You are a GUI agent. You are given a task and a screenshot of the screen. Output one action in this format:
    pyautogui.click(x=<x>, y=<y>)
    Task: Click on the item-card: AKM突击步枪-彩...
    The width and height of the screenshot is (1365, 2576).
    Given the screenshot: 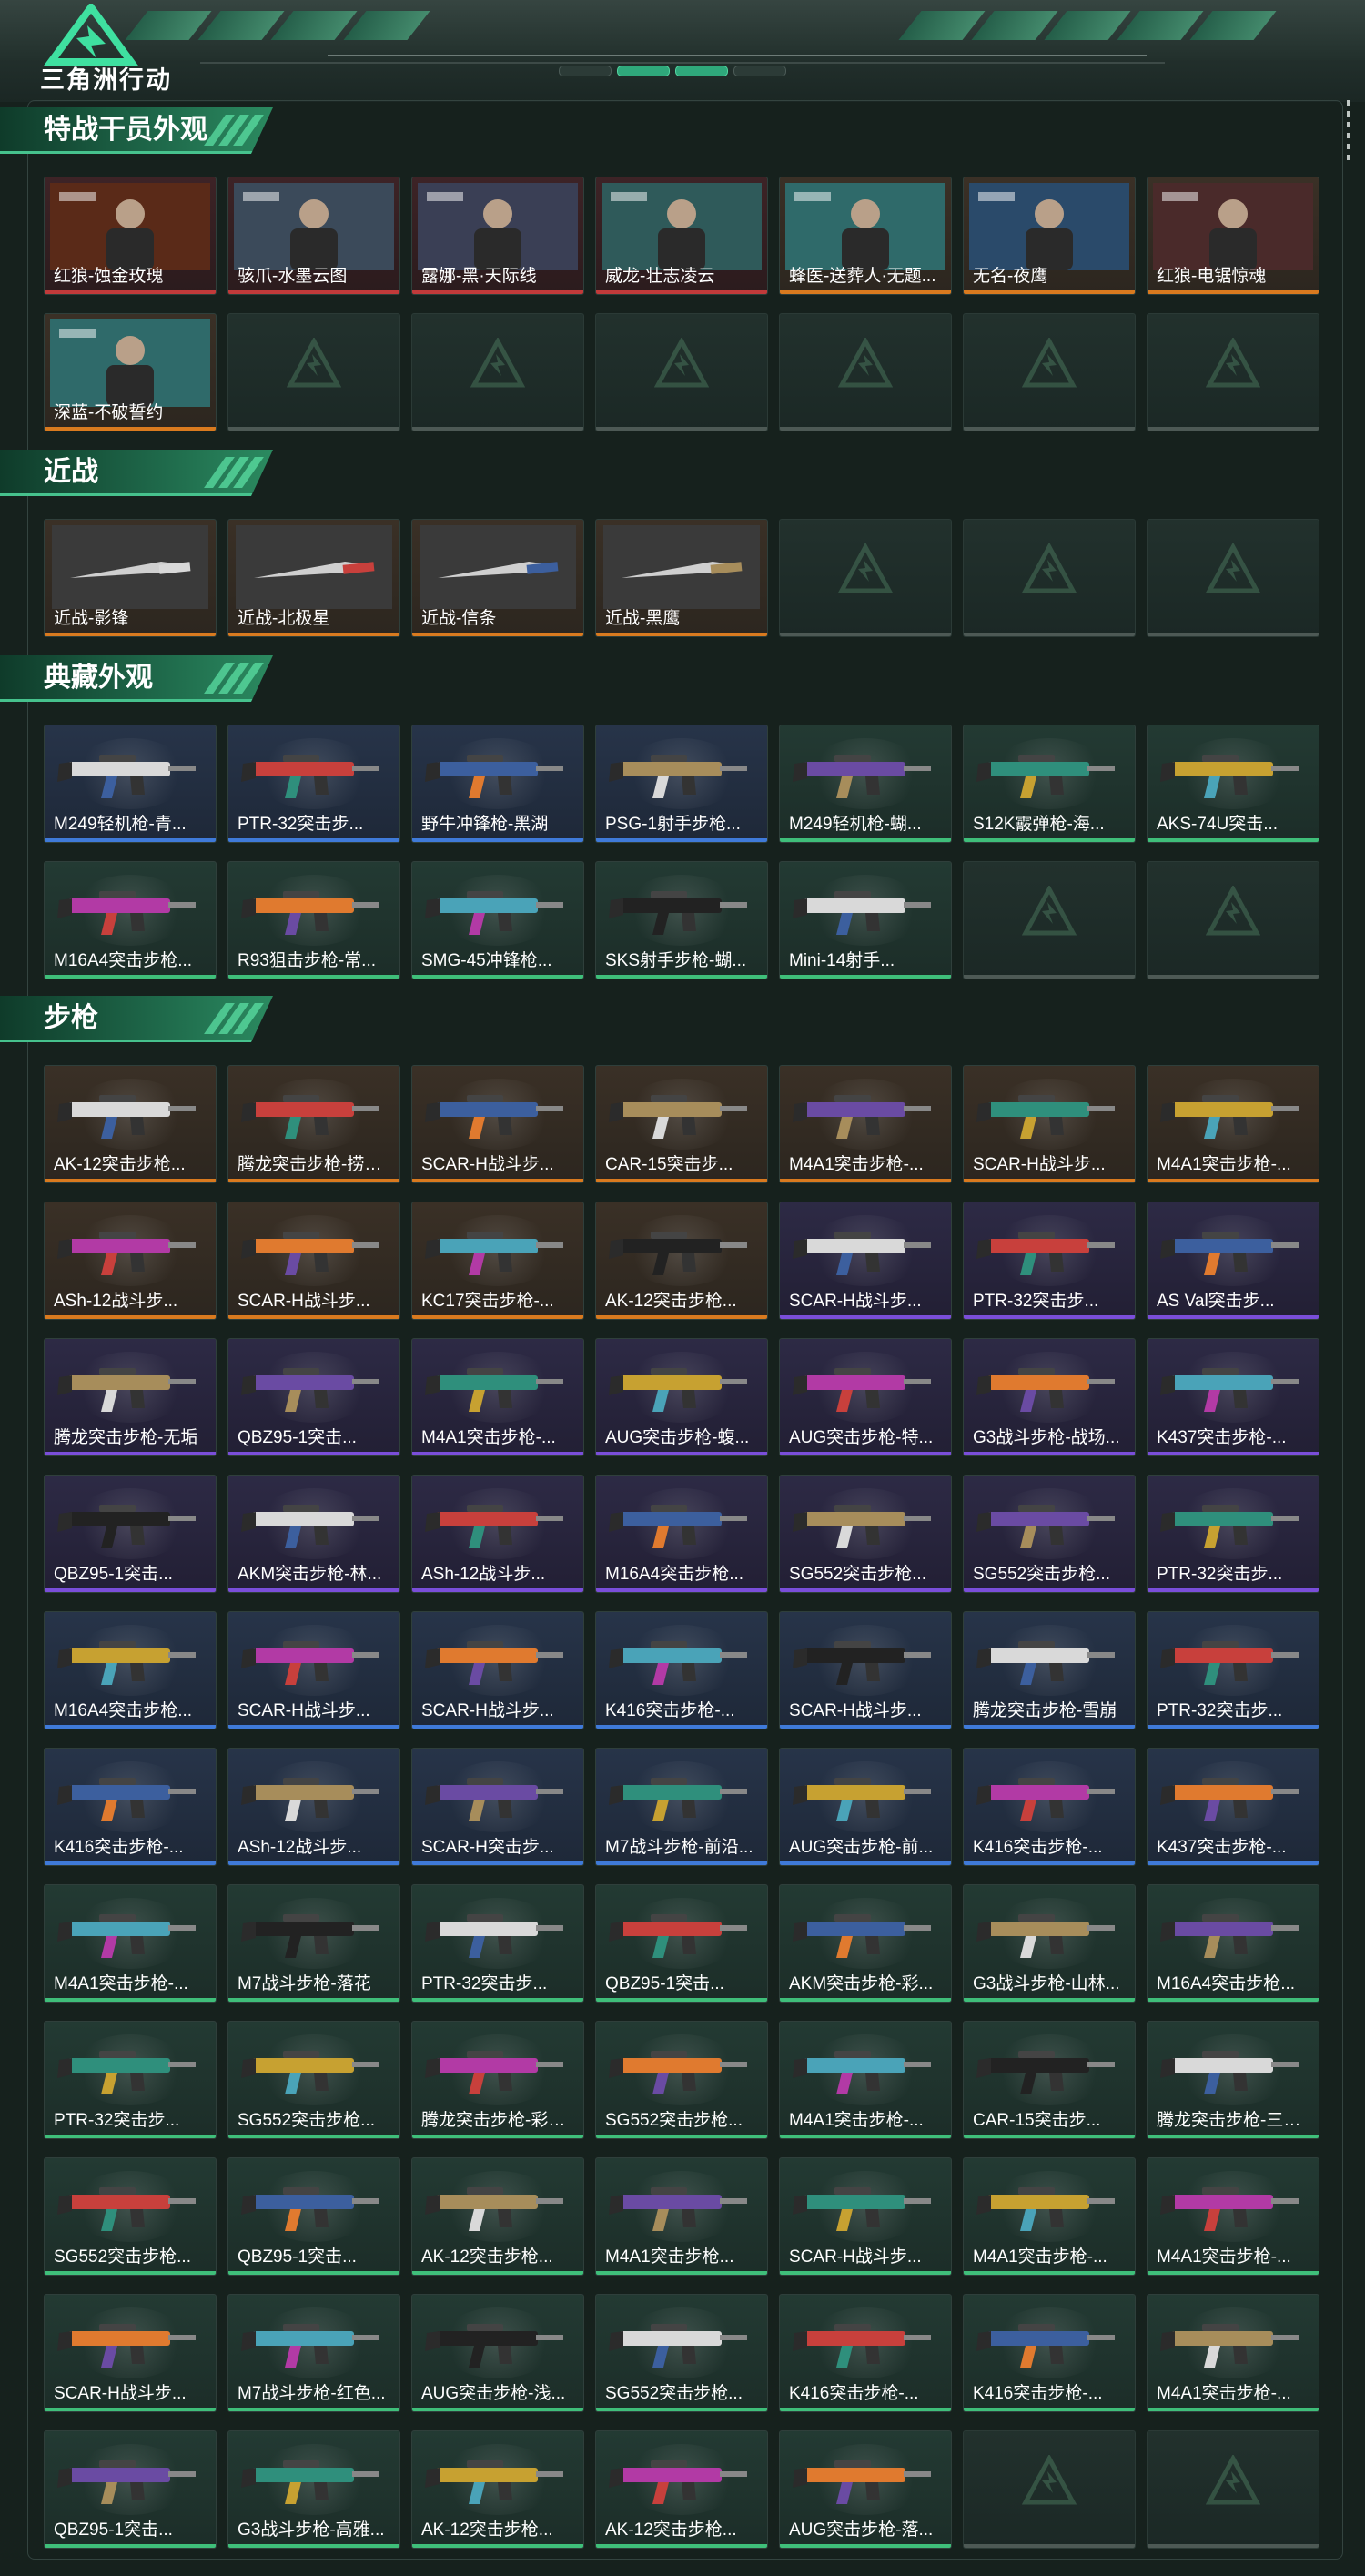 What is the action you would take?
    pyautogui.click(x=866, y=1943)
    